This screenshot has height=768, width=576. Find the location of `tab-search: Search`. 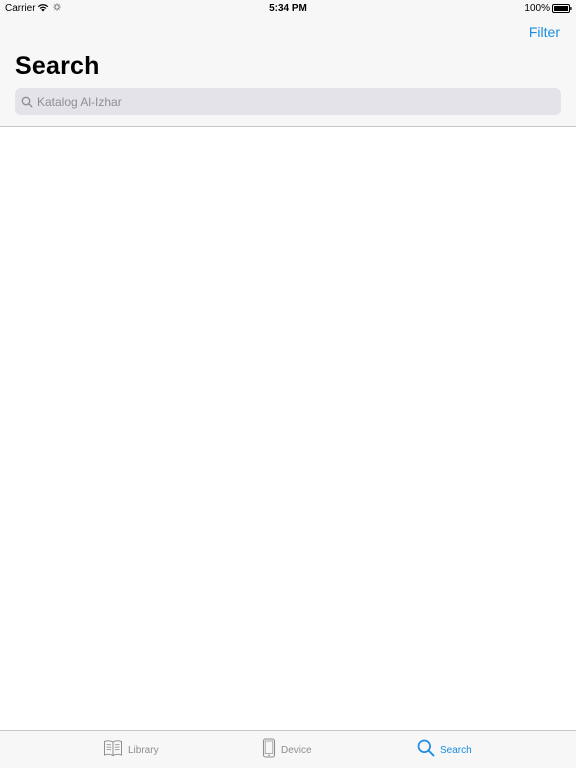

tab-search: Search is located at coordinates (444, 750).